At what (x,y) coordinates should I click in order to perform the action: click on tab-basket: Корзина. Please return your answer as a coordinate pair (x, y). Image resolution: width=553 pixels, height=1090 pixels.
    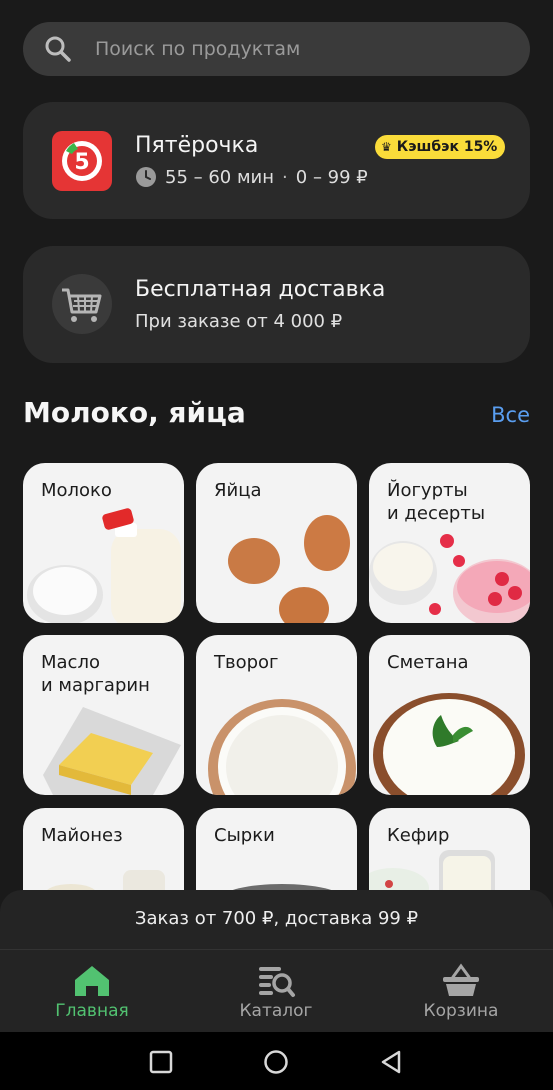
    Looking at the image, I should click on (461, 991).